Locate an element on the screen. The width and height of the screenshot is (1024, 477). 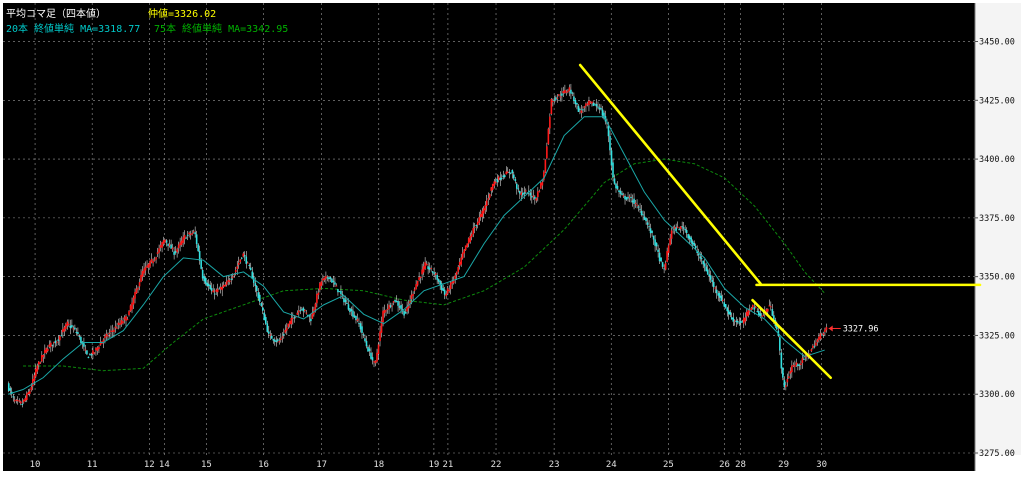
x-tick-label: 14 is located at coordinates (164, 465).